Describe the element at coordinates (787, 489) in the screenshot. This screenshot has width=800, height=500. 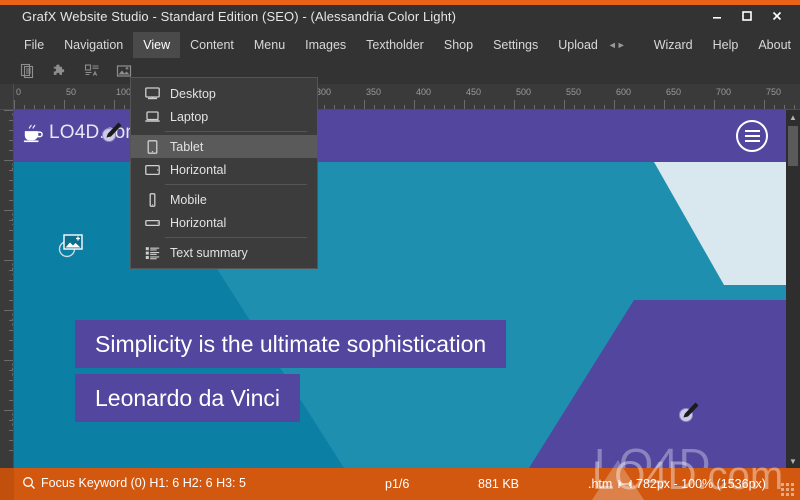
I see `resize-grip-icon` at that location.